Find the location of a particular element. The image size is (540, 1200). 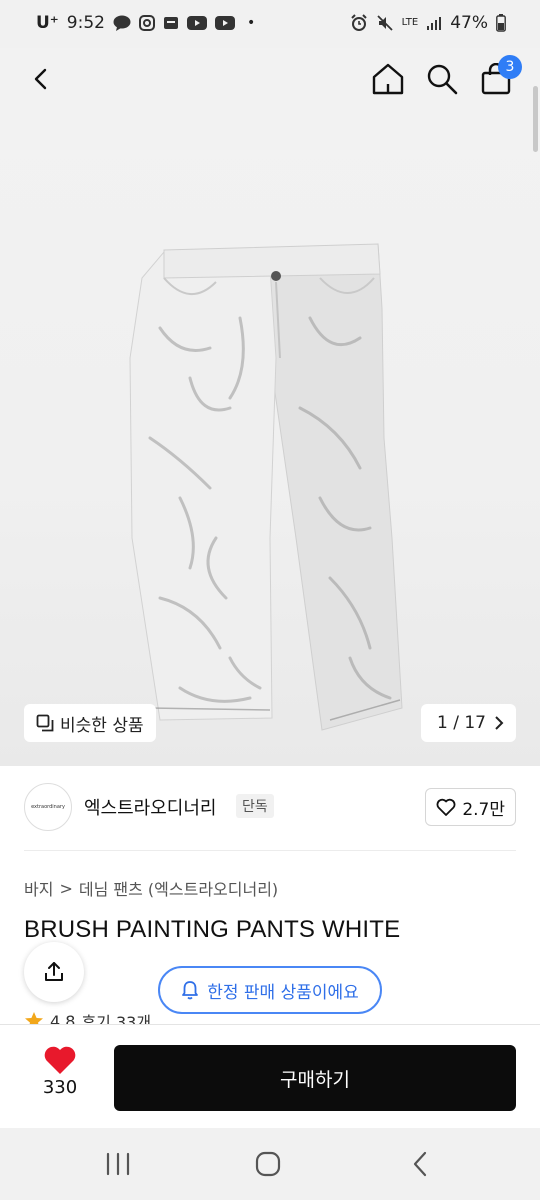

heart-outline-icon is located at coordinates (446, 807).